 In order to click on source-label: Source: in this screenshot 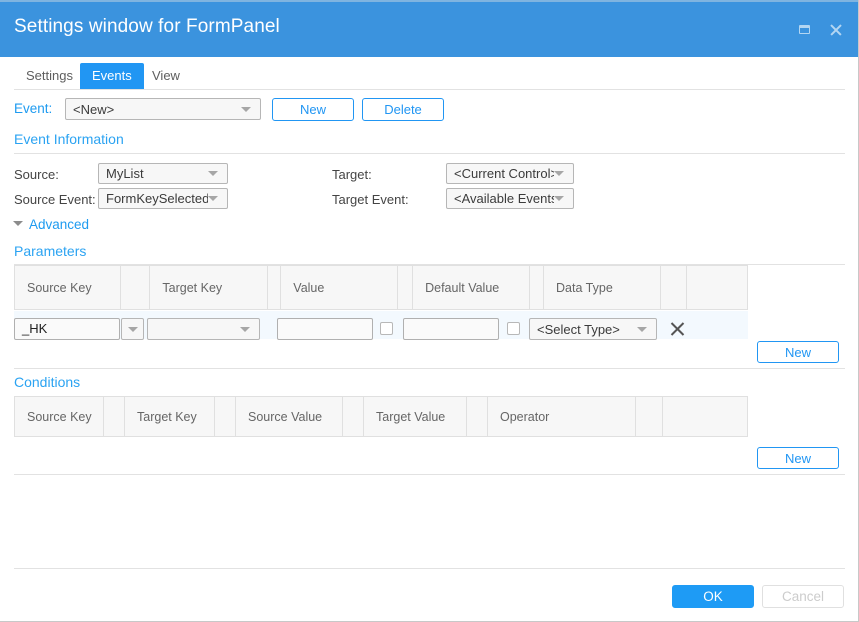, I will do `click(36, 174)`.